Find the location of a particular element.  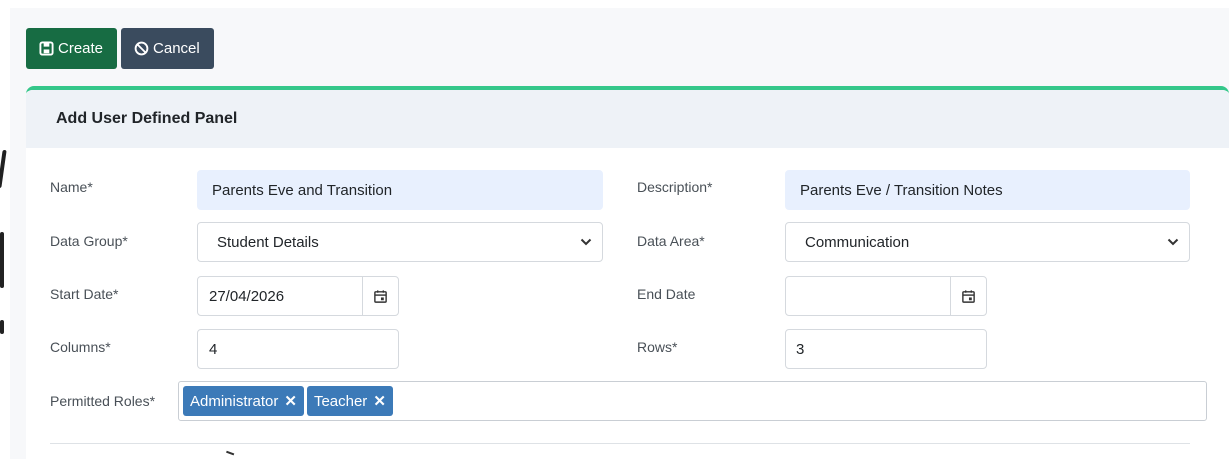

save-icon is located at coordinates (46, 48).